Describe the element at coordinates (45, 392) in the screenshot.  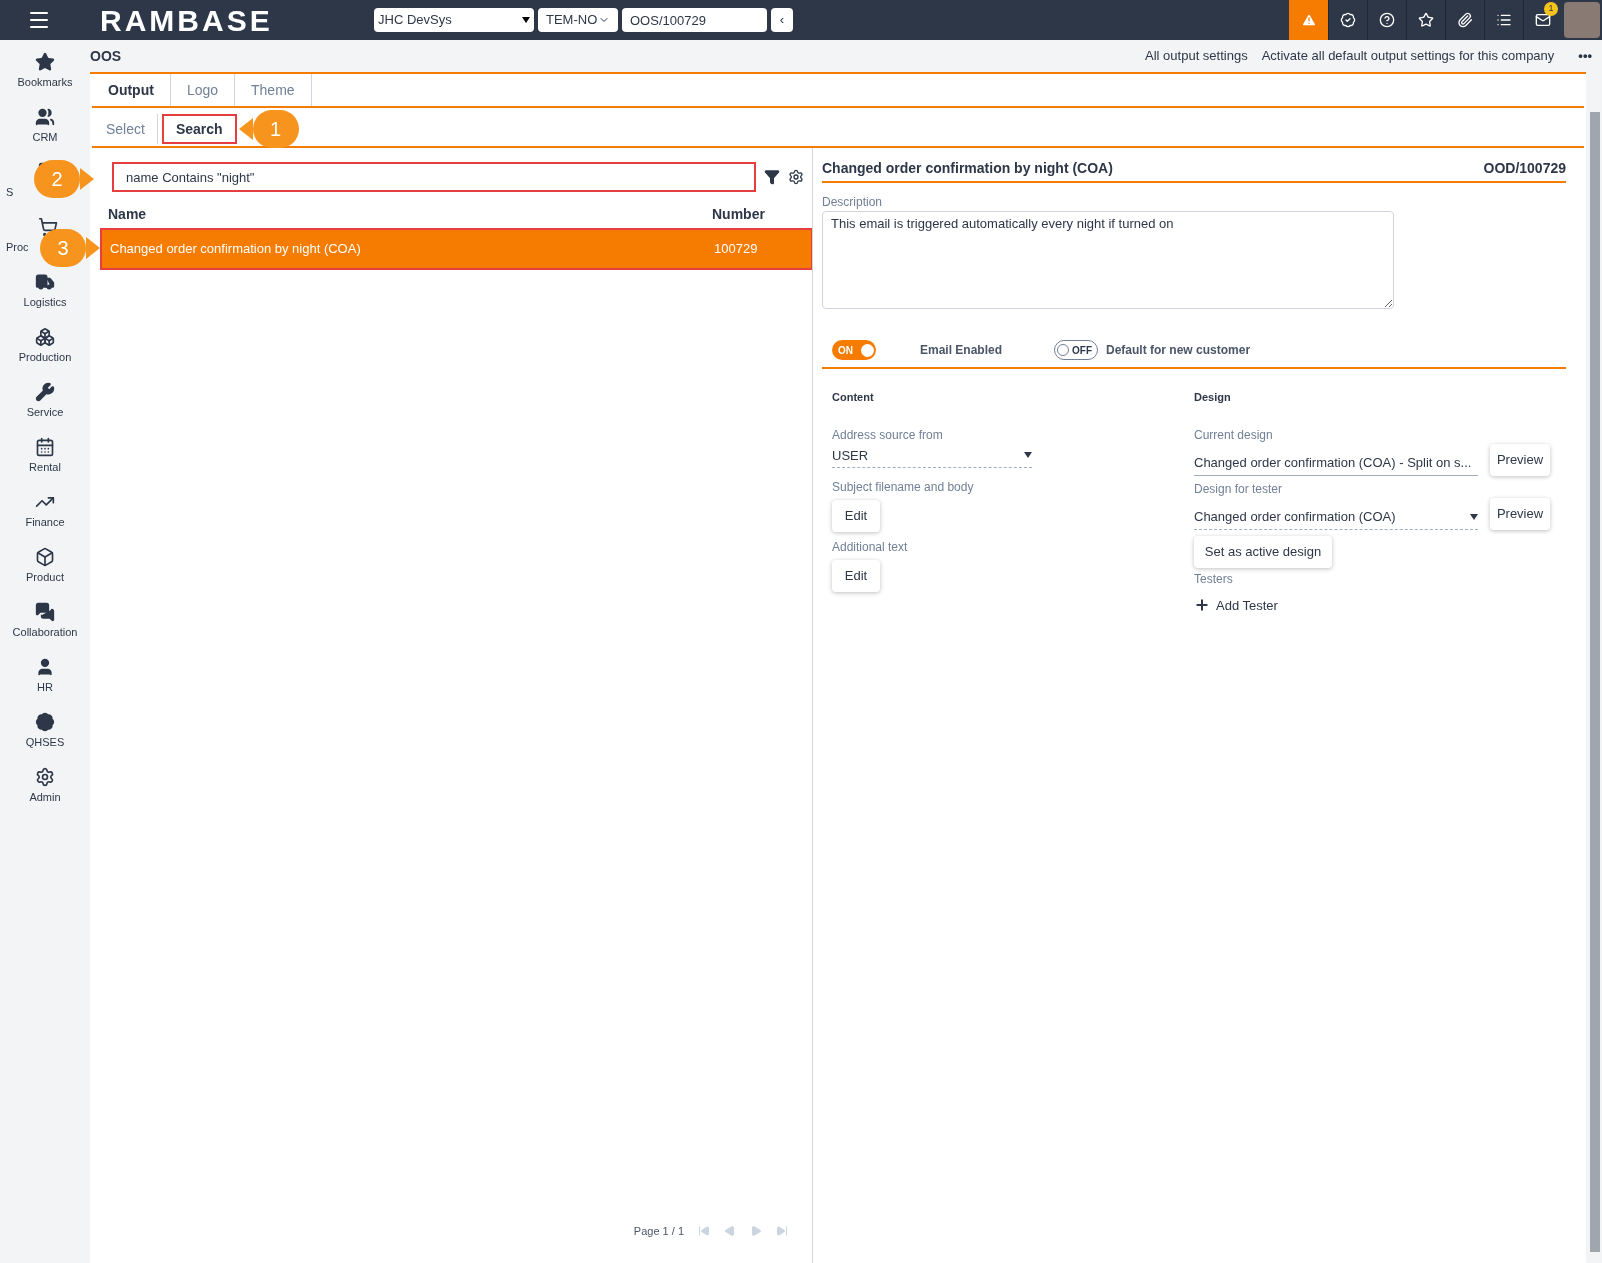
I see `wrench-icon` at that location.